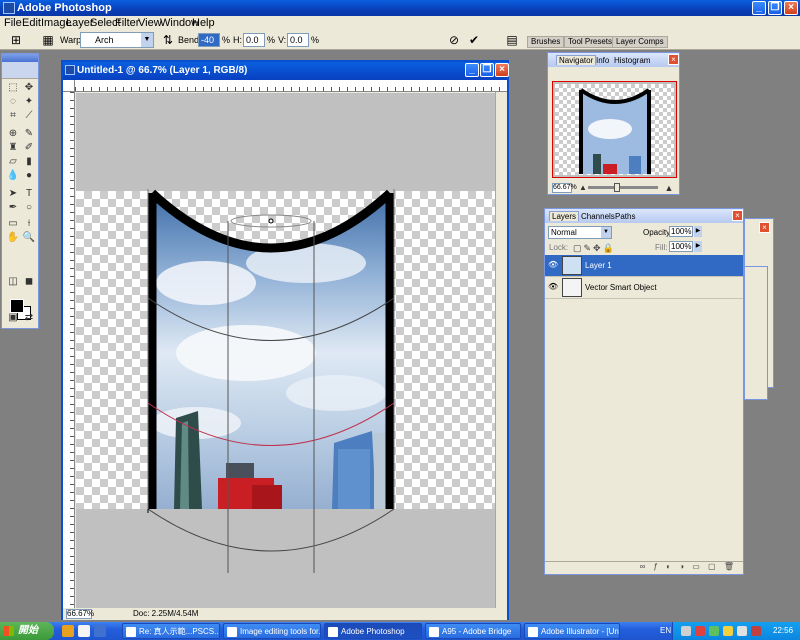 The height and width of the screenshot is (640, 800). Describe the element at coordinates (474, 40) in the screenshot. I see `commit-transform-icon: ✔` at that location.